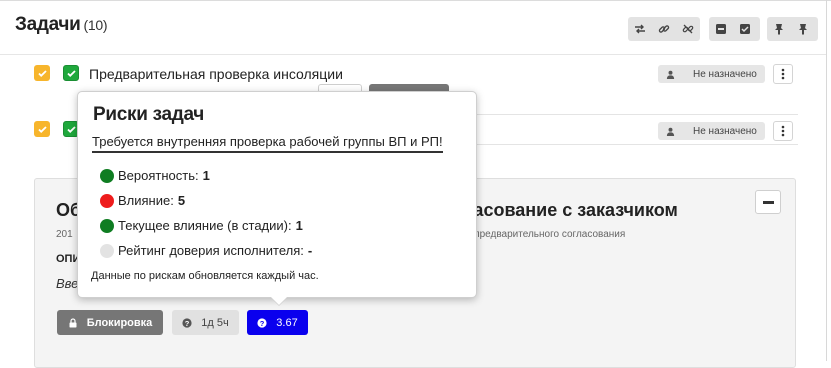  What do you see at coordinates (216, 74) in the screenshot?
I see `task-title: Предварительная проверка инсоляции` at bounding box center [216, 74].